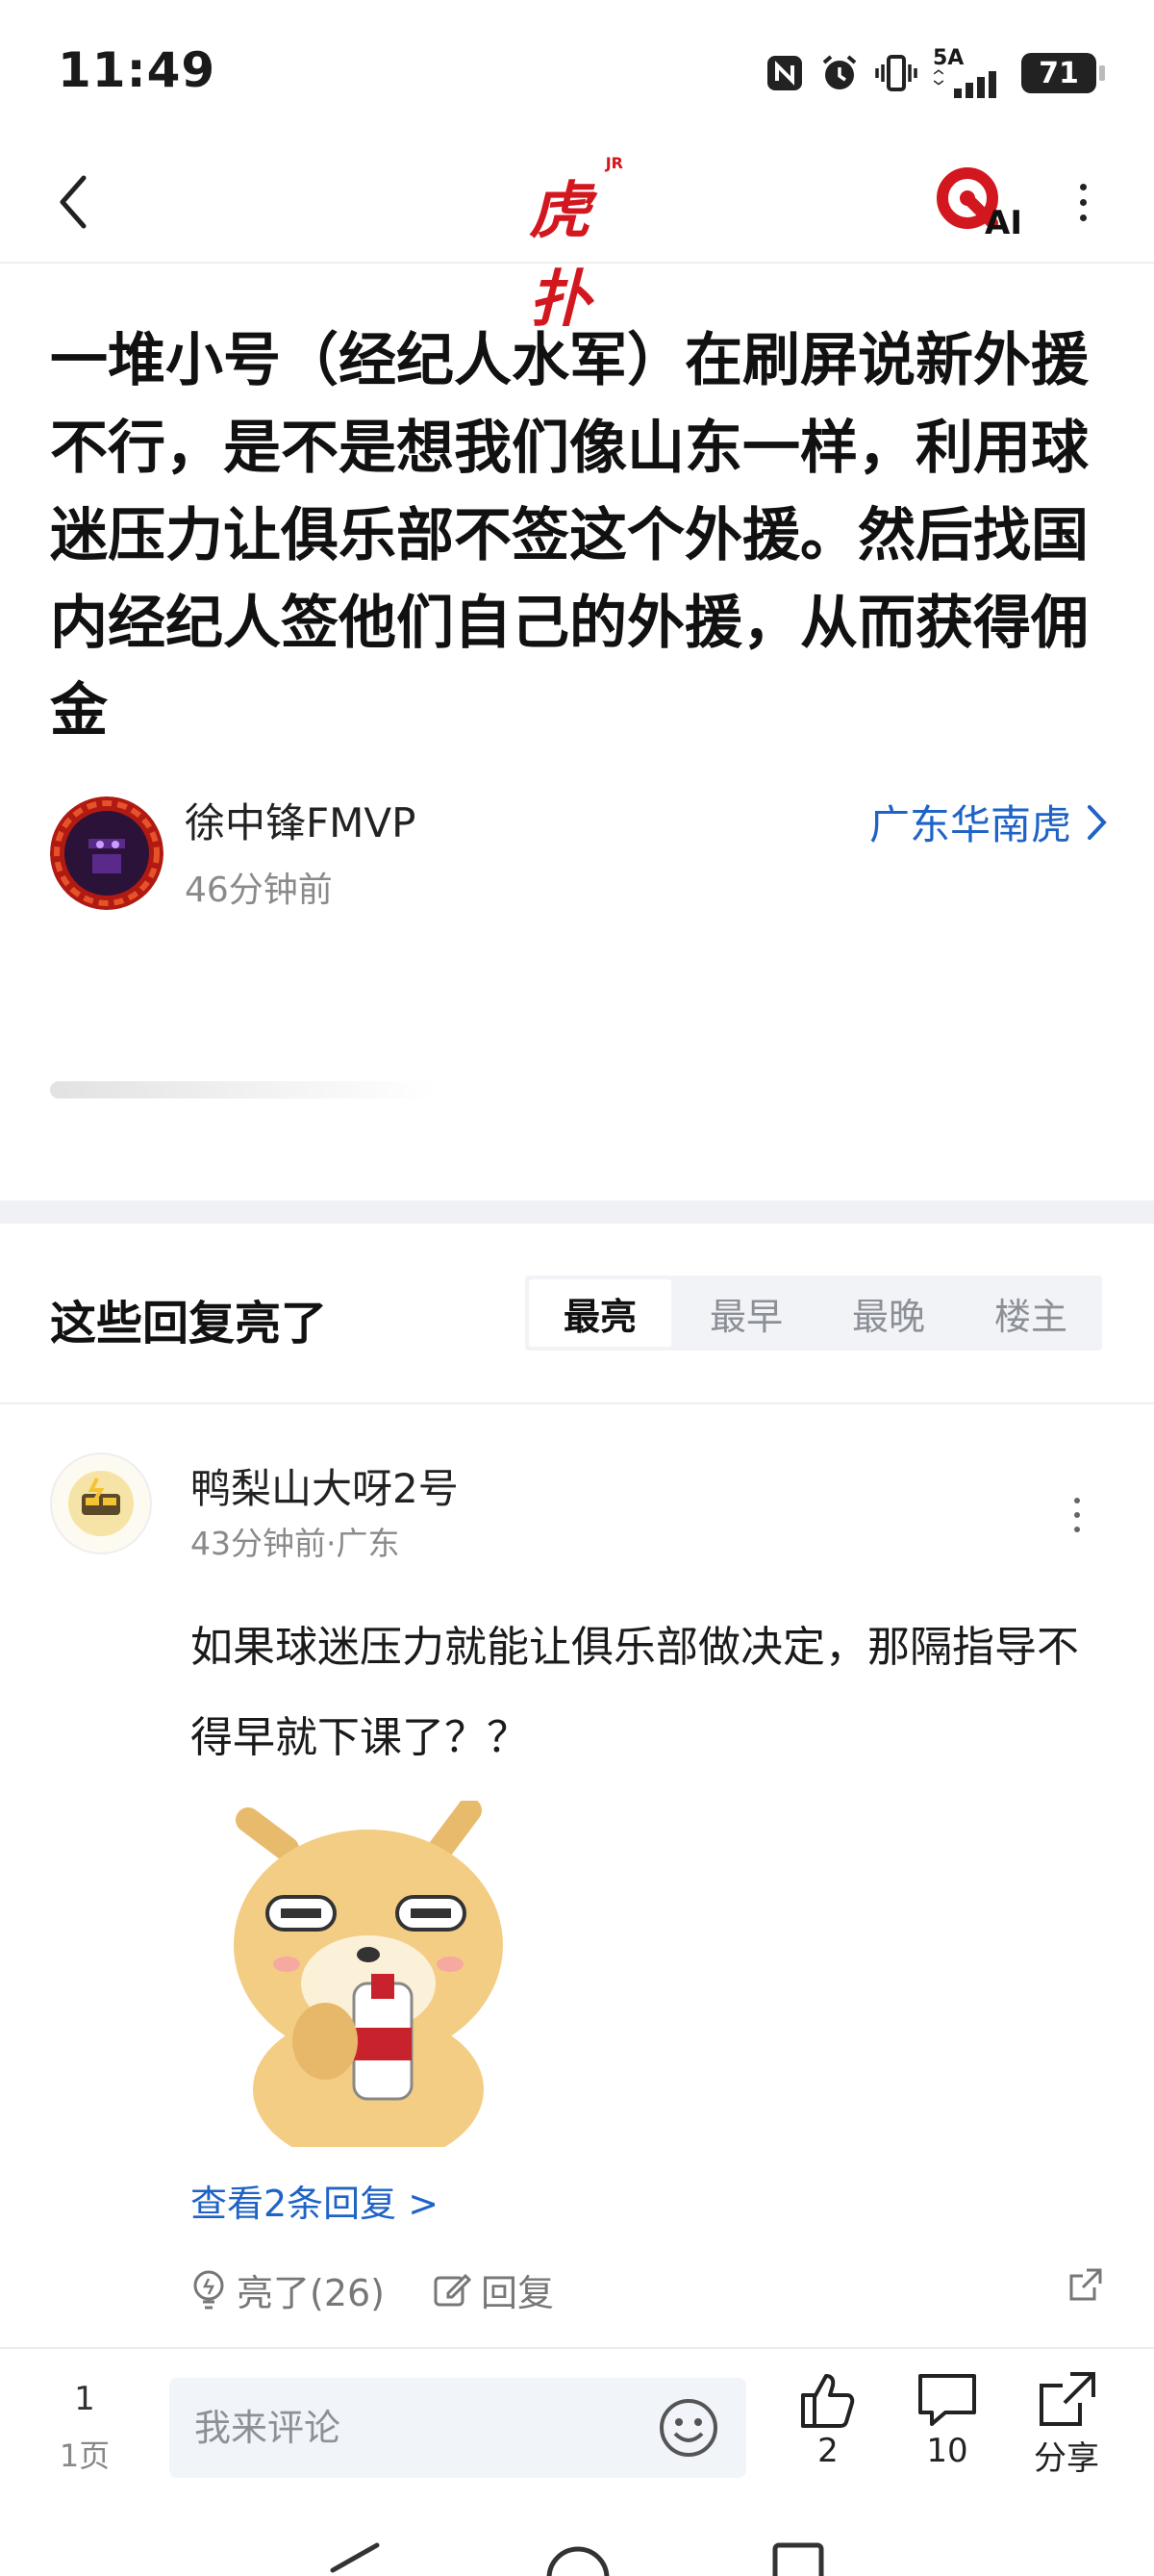  What do you see at coordinates (295, 1543) in the screenshot?
I see `comment-meta: 43分钟前·广东` at bounding box center [295, 1543].